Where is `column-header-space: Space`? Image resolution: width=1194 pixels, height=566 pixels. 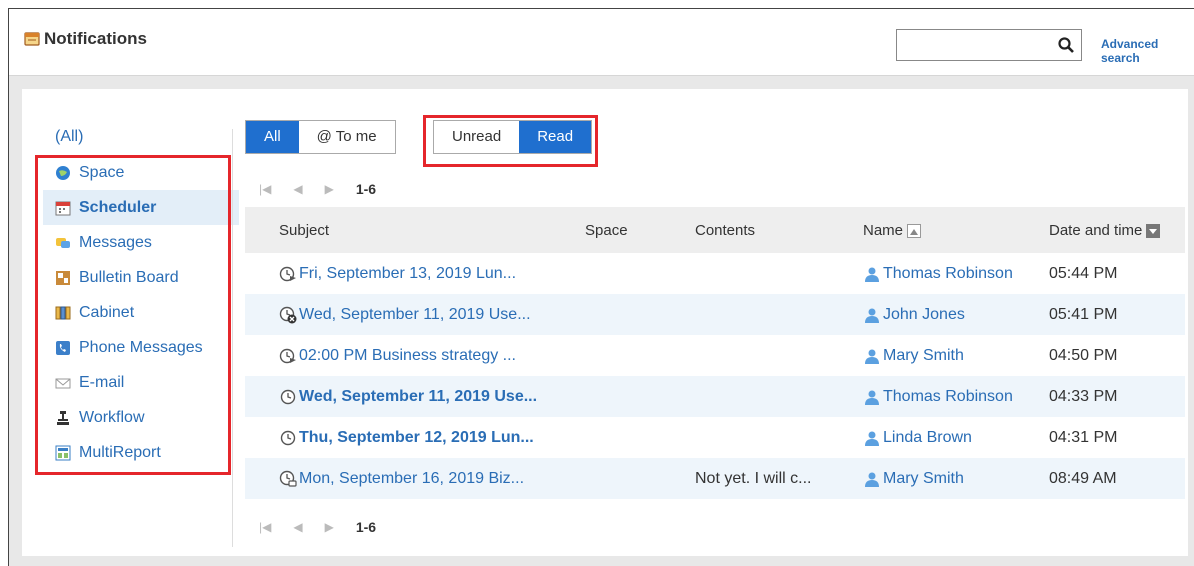 column-header-space: Space is located at coordinates (640, 230).